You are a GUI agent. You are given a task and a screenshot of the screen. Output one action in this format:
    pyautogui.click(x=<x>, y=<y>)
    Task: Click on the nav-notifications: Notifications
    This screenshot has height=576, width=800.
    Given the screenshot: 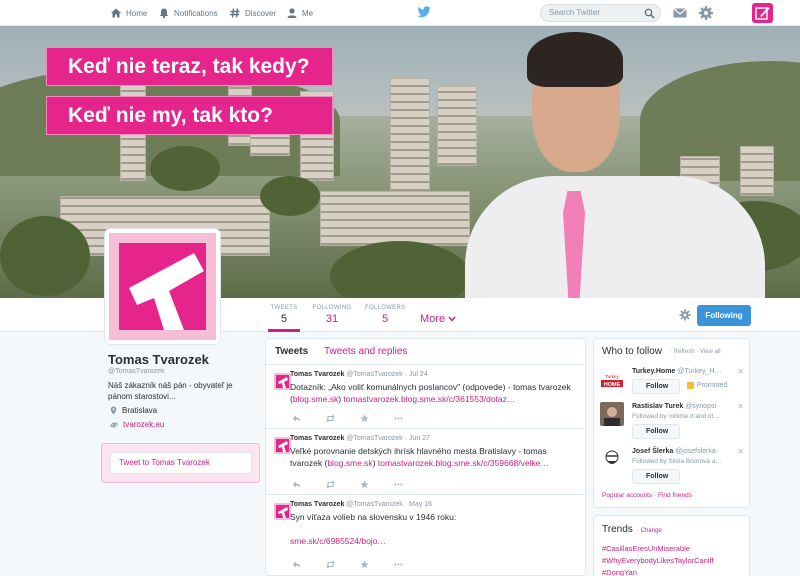 What is the action you would take?
    pyautogui.click(x=188, y=13)
    